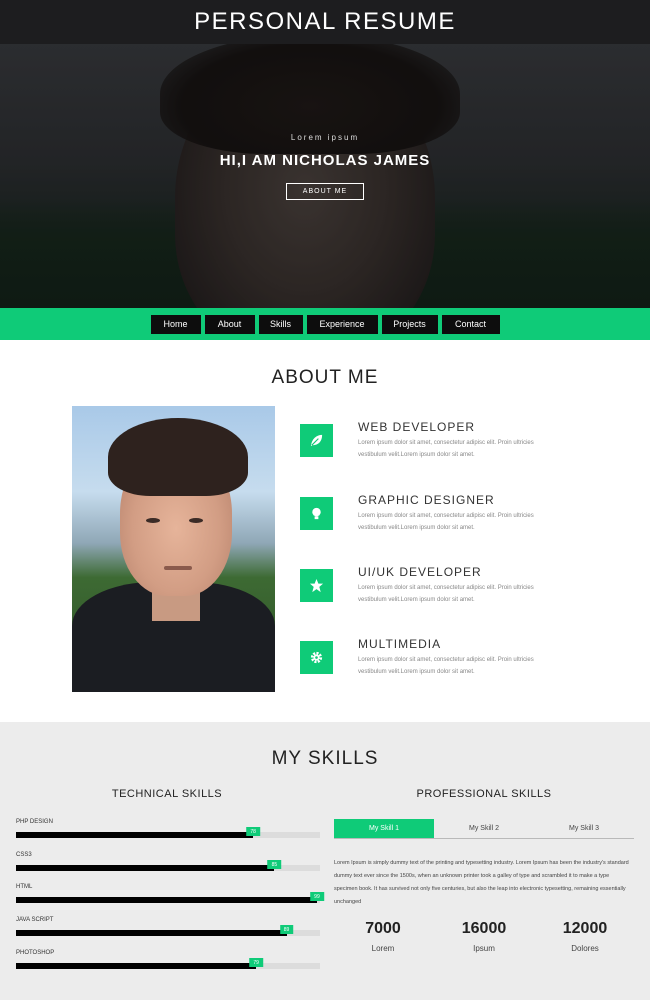 This screenshot has height=1000, width=650. What do you see at coordinates (384, 828) in the screenshot?
I see `tab-my-skill-1: My Skill 1` at bounding box center [384, 828].